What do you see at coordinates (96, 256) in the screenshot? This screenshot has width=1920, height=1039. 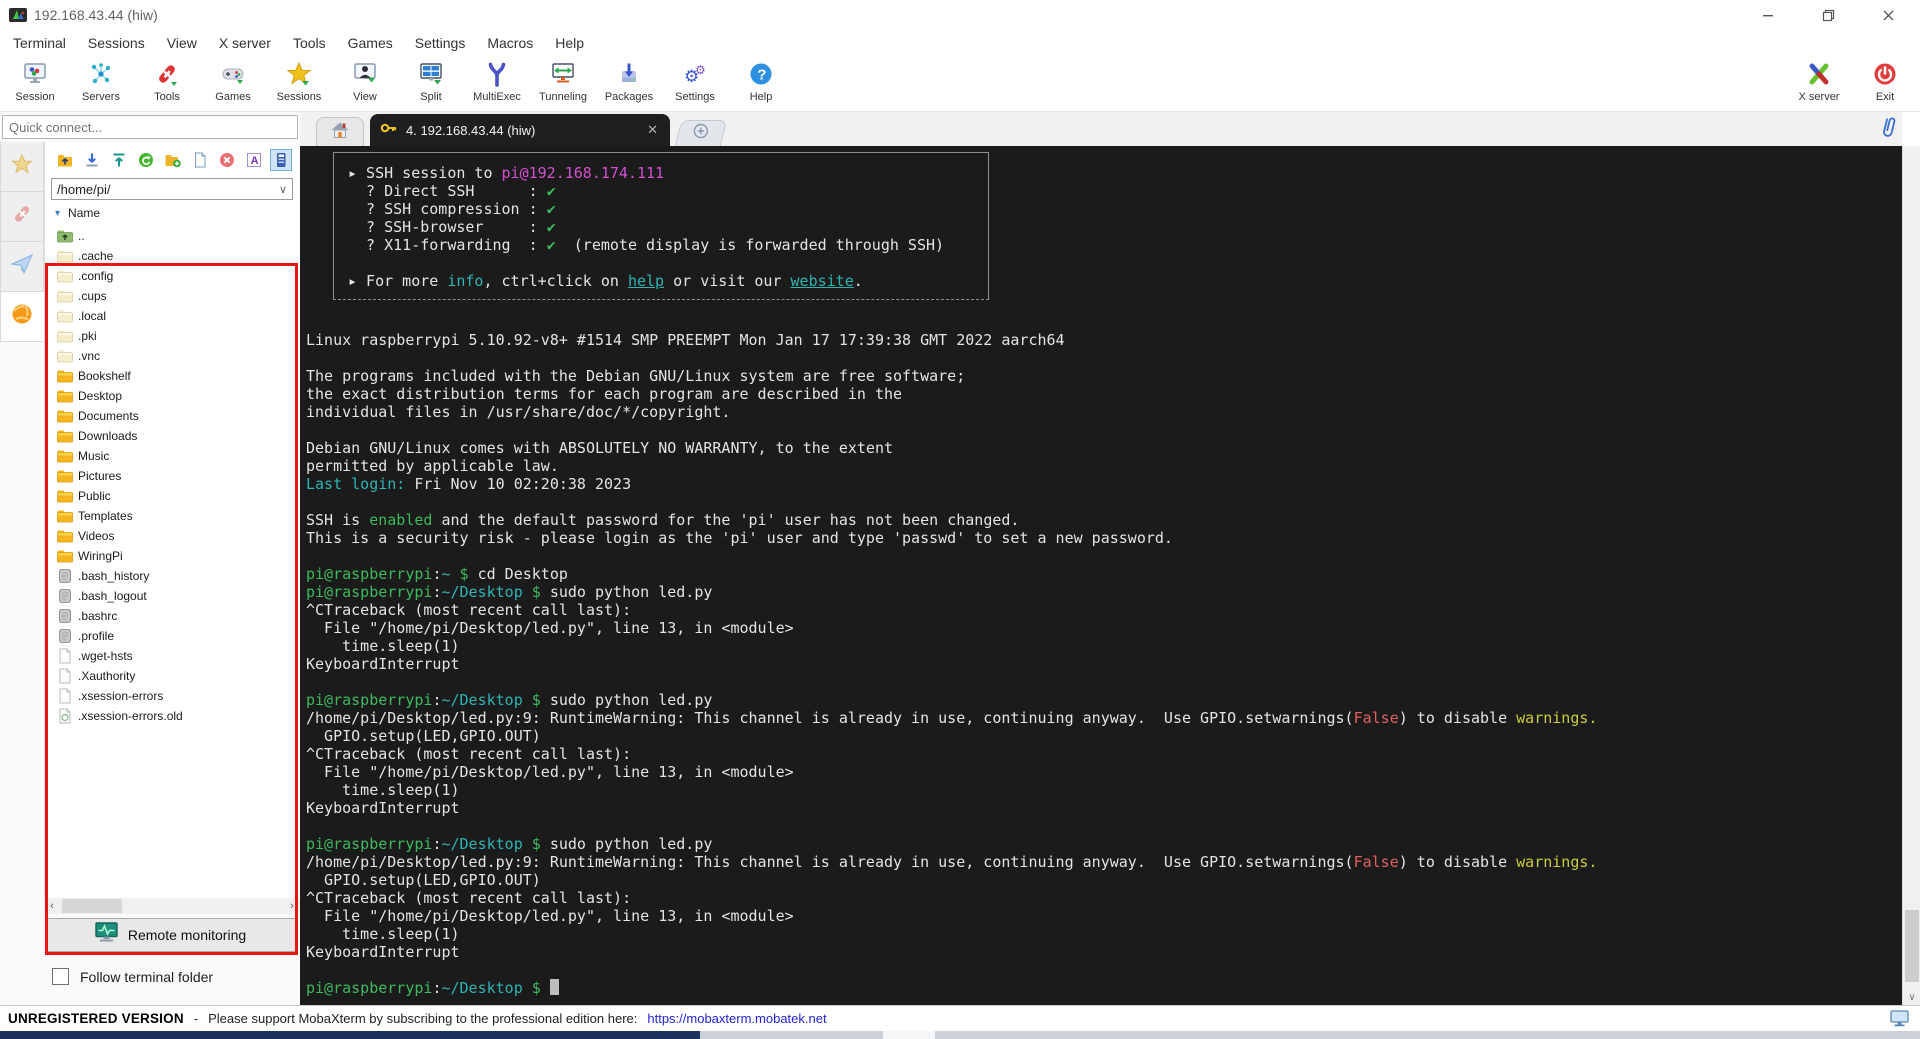 I see `file-name: .cache` at bounding box center [96, 256].